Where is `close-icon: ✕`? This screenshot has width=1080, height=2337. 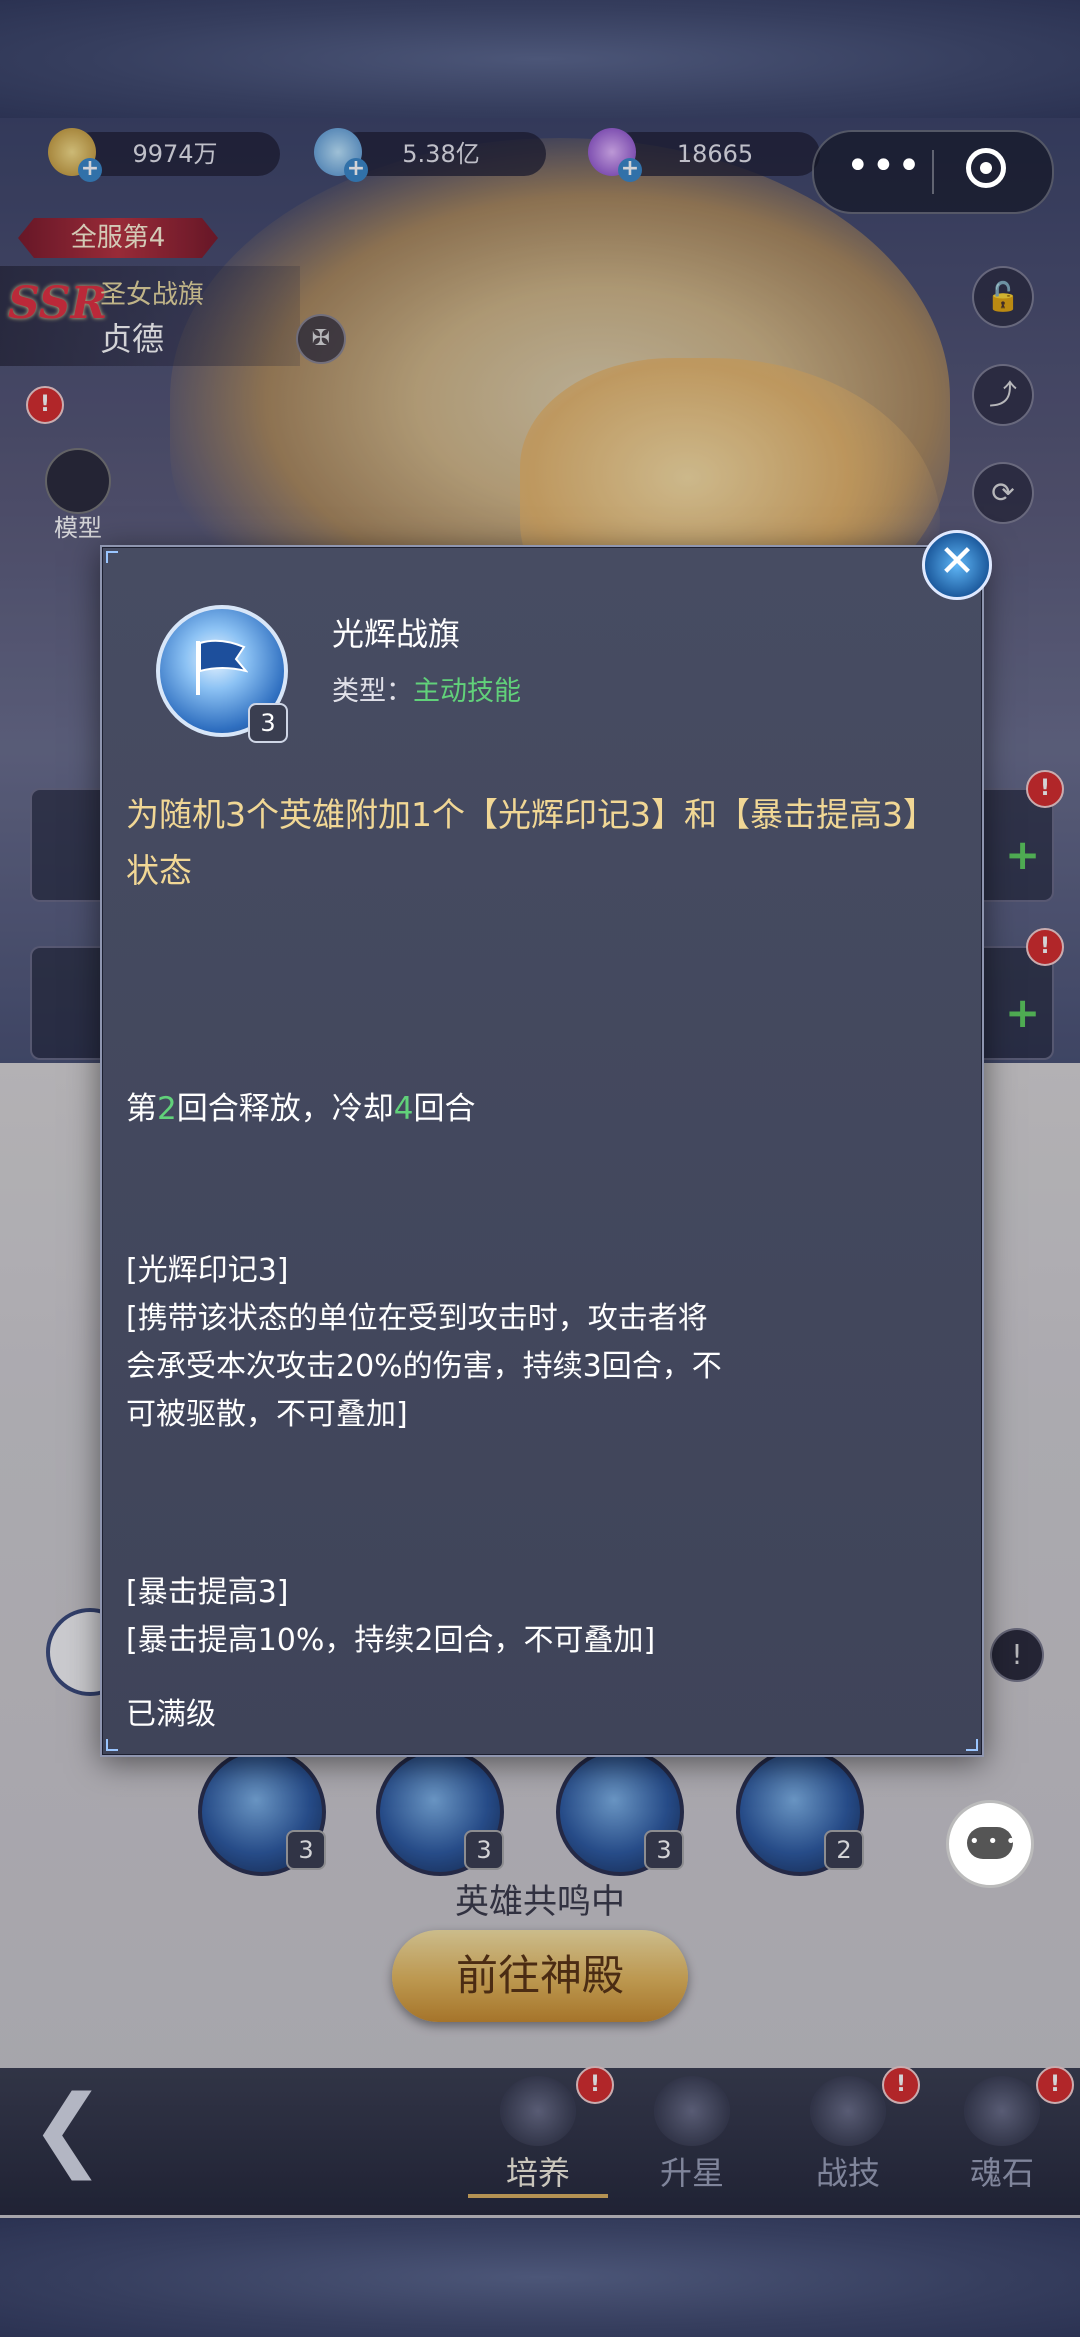
close-icon: ✕ is located at coordinates (957, 565).